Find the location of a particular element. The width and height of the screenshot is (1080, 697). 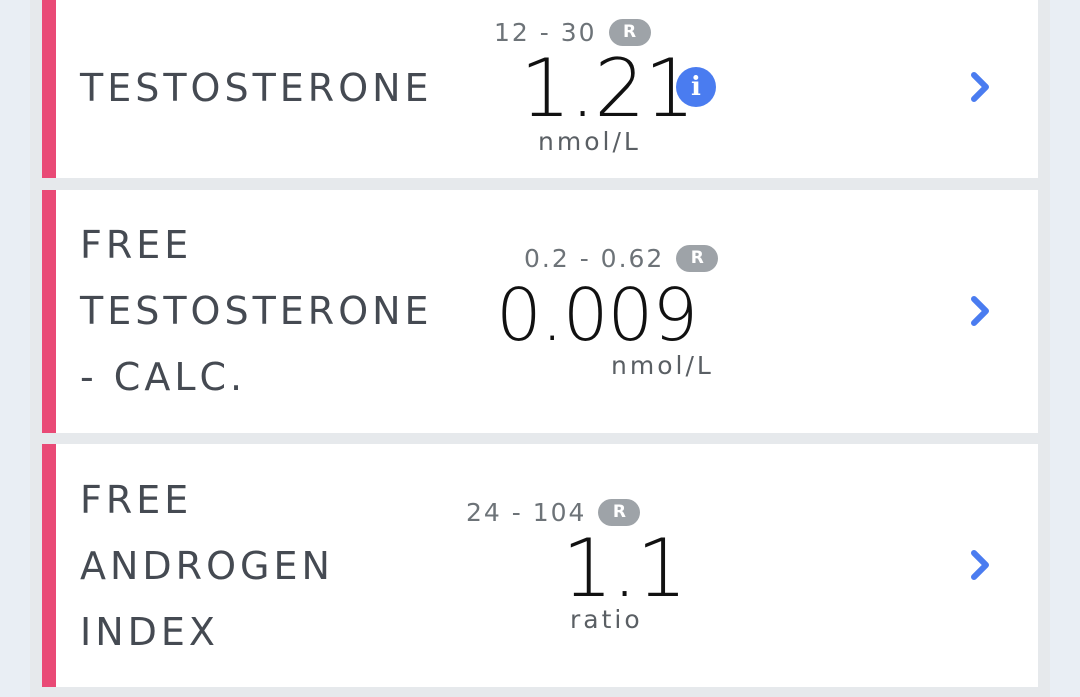

result-name: FREE TESTOSTERONE - CALC. is located at coordinates (256, 311).